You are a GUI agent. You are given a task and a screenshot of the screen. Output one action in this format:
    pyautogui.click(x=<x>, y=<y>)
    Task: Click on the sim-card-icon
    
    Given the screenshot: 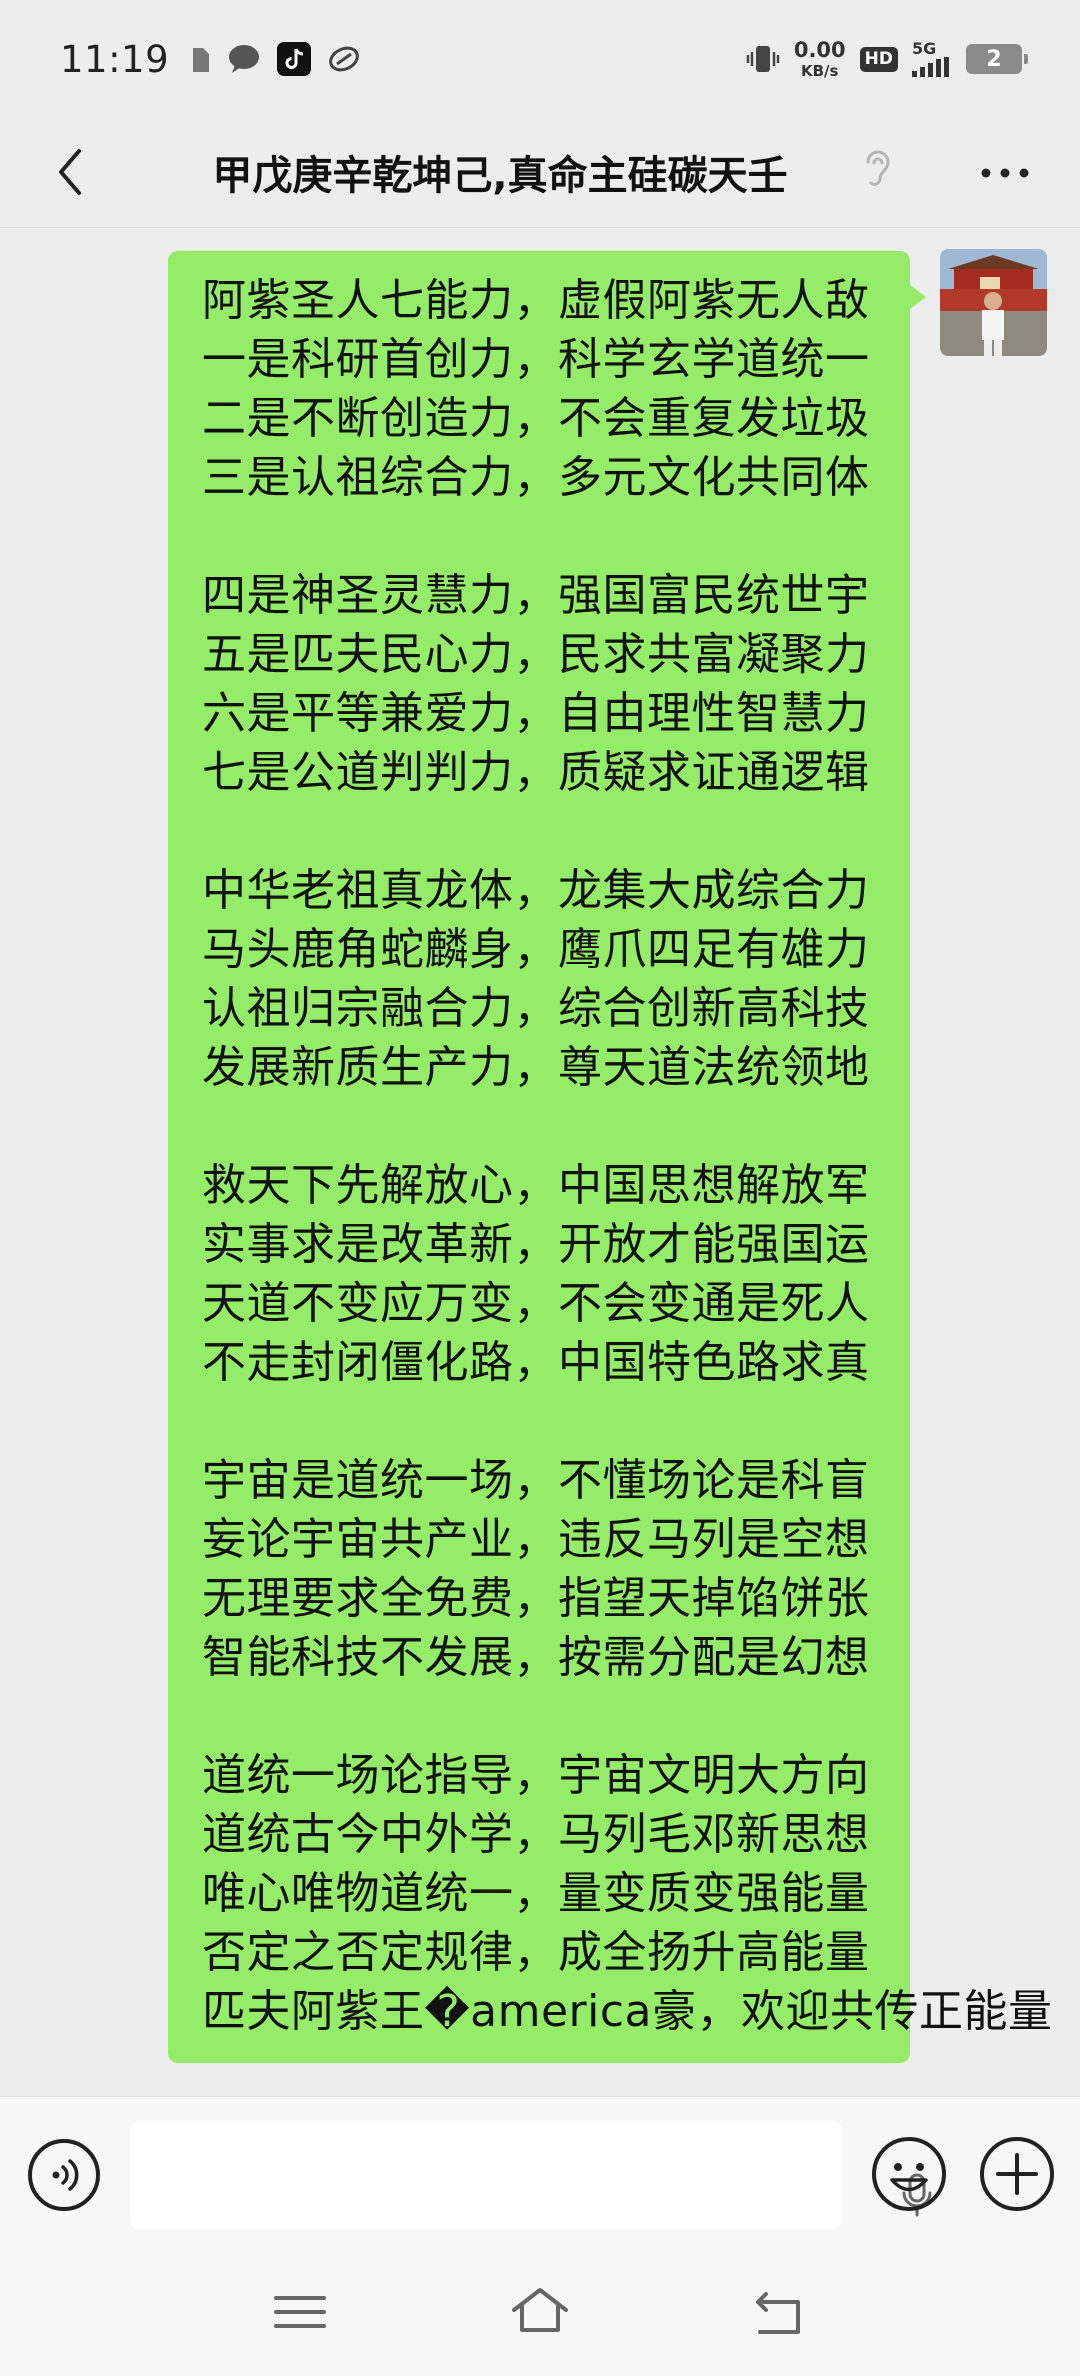 What is the action you would take?
    pyautogui.click(x=201, y=60)
    